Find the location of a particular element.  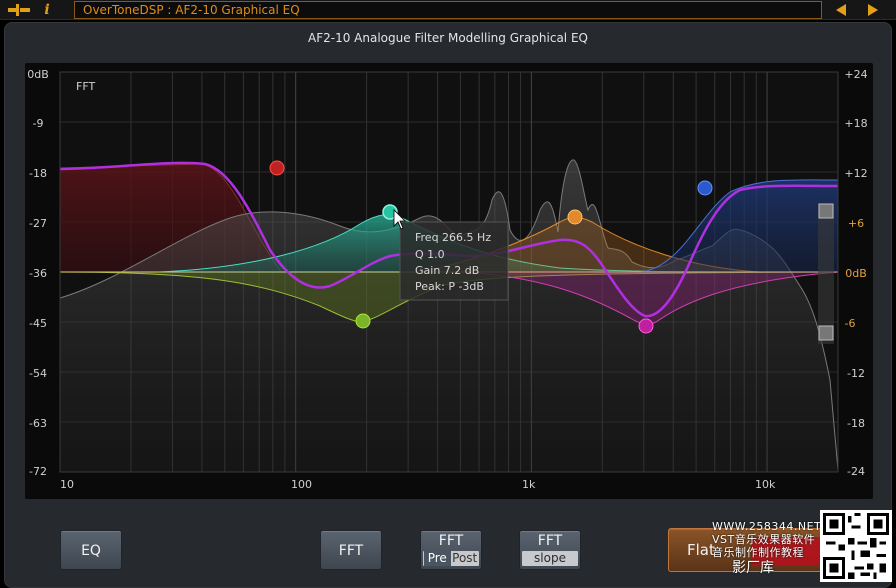

right-axis-label: +18 is located at coordinates (855, 123).